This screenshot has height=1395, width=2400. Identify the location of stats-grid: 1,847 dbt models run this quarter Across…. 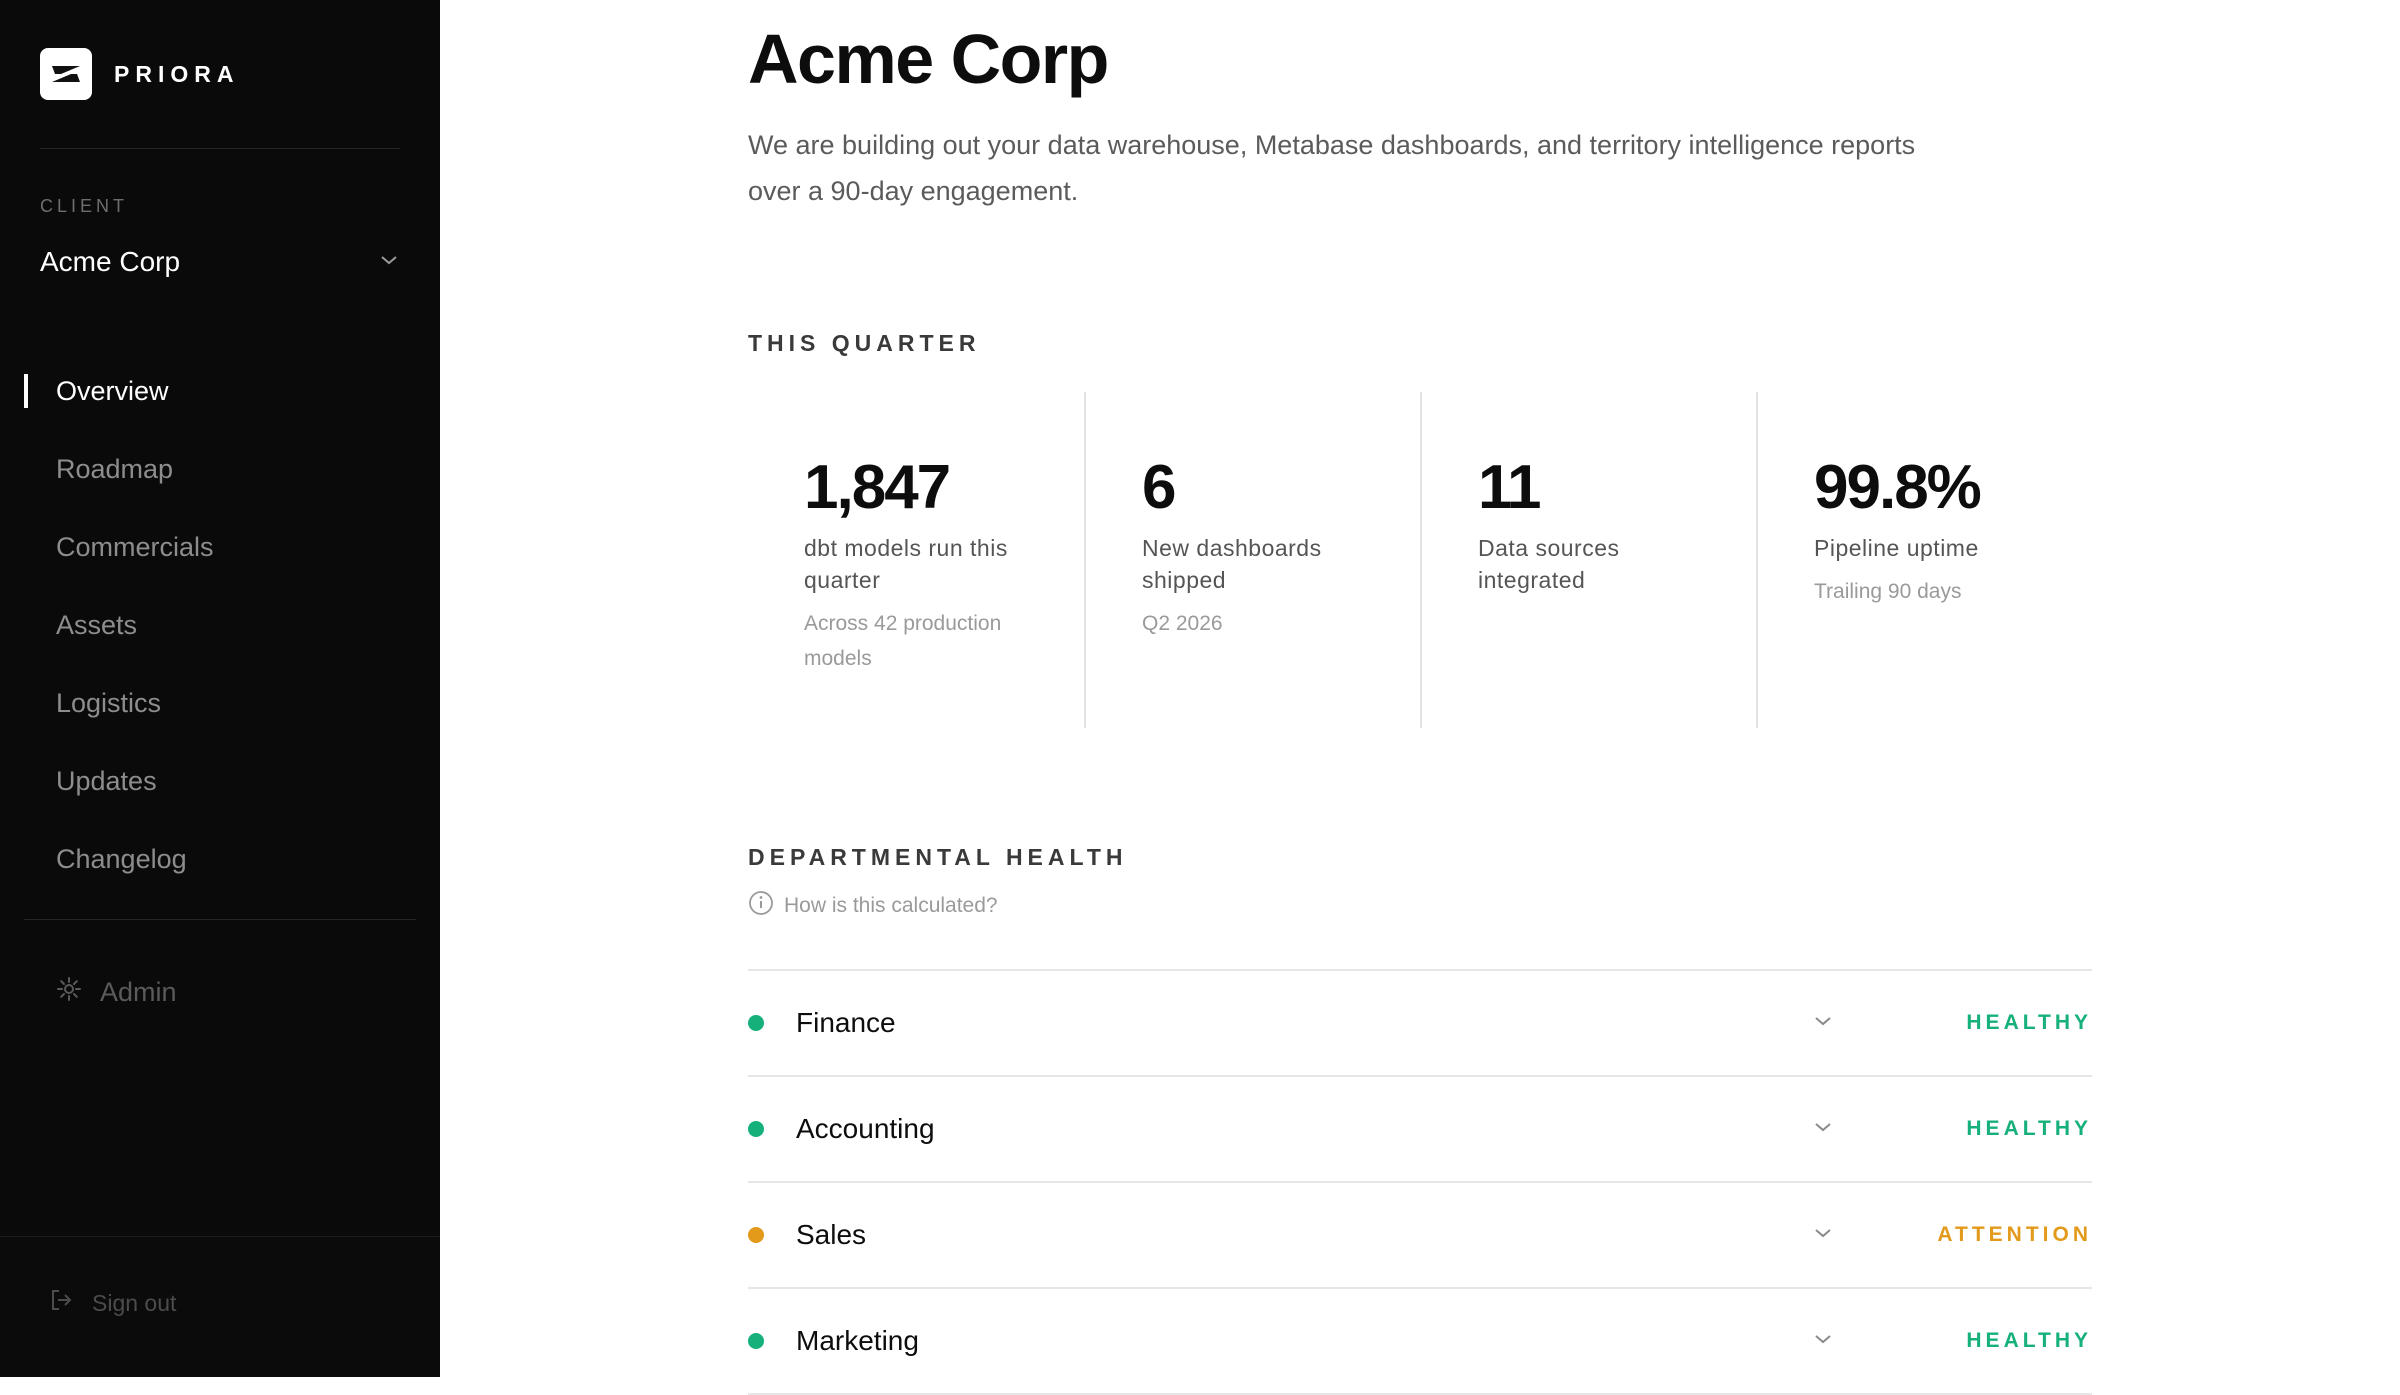
(1420, 560).